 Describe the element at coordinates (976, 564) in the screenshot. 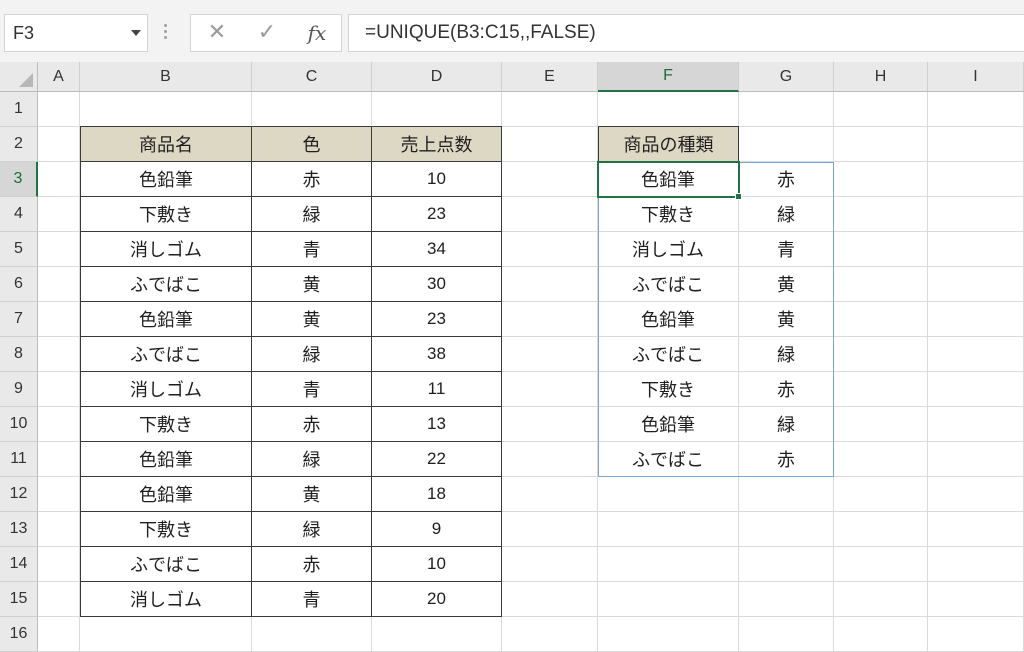

I see `cell-i14` at that location.